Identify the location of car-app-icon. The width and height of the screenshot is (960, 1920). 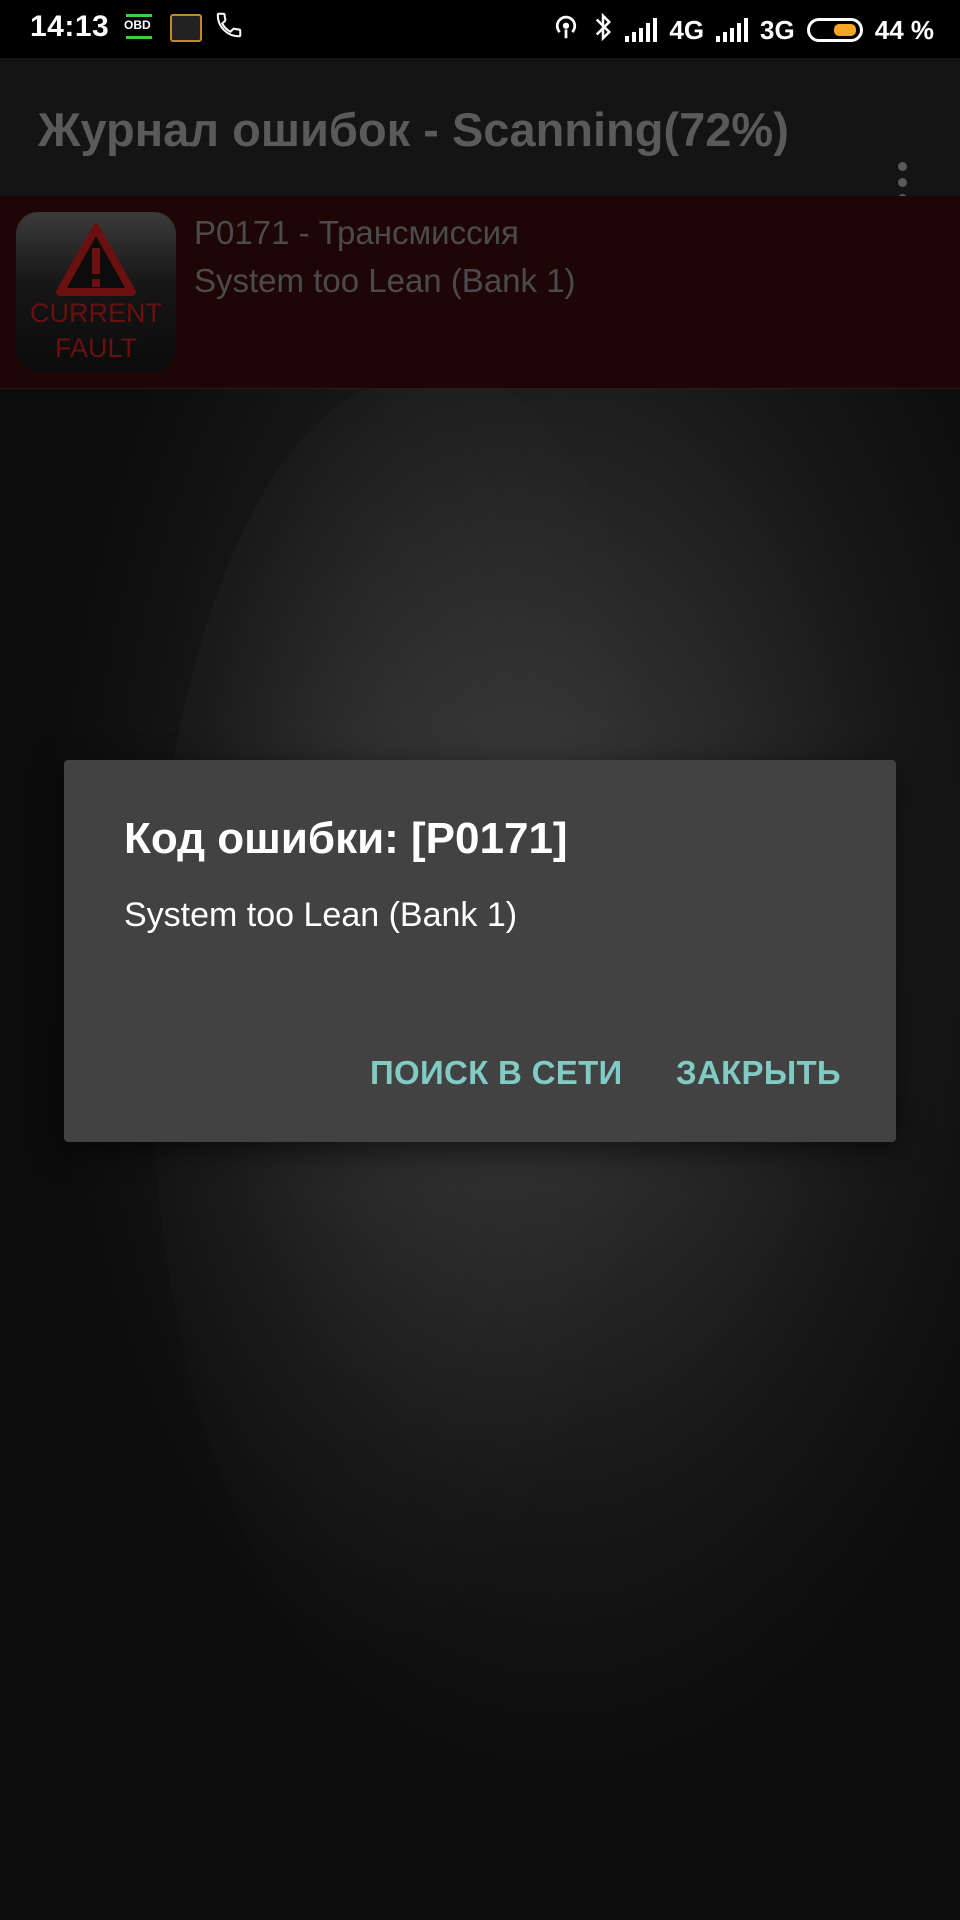
(186, 28).